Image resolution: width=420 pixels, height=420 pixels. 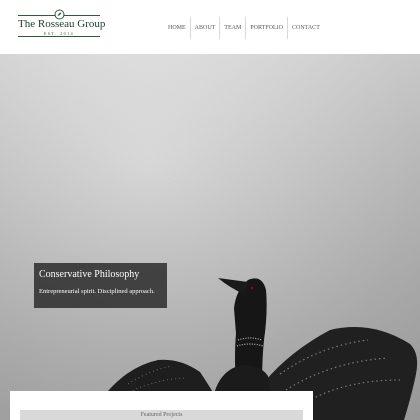 What do you see at coordinates (306, 28) in the screenshot?
I see `nav-item-contact: CONTACT` at bounding box center [306, 28].